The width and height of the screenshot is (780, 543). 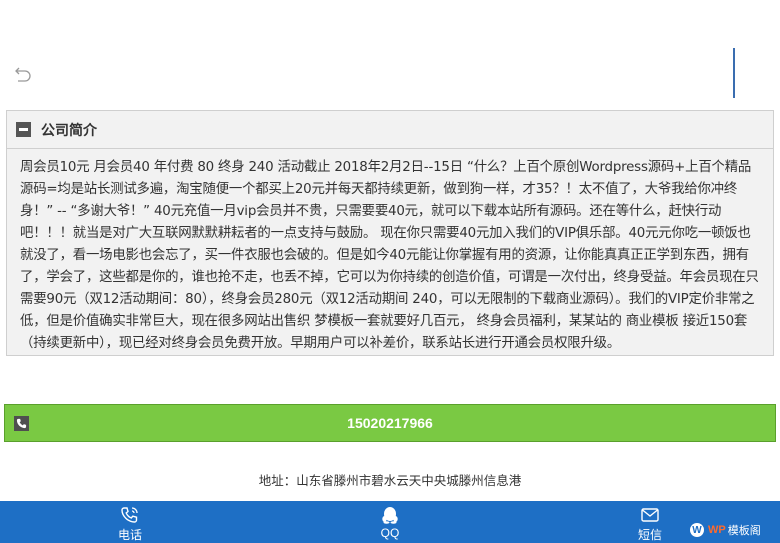 I want to click on phone-number: 15020217966, so click(x=390, y=423).